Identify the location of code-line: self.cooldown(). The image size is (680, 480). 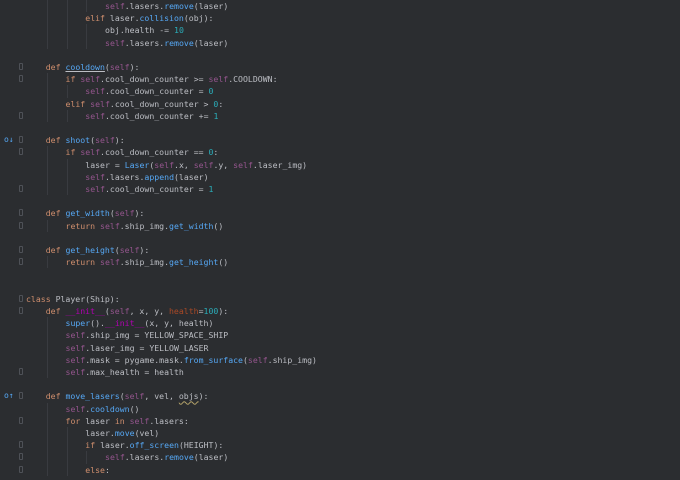
(340, 408).